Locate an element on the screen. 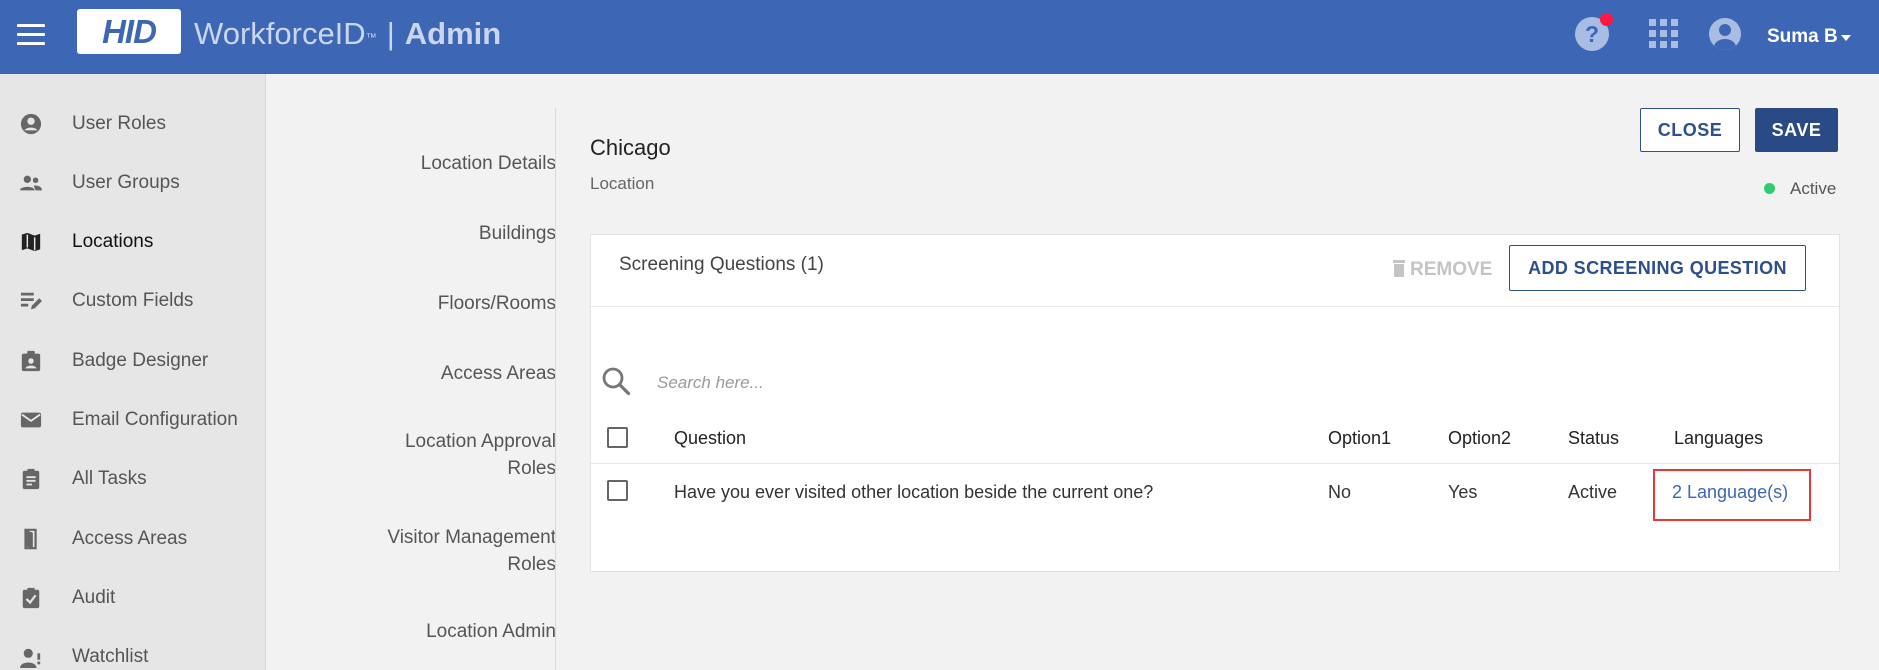 Image resolution: width=1879 pixels, height=670 pixels. top-bar: HID WorkforceID™ | Admin ? Suma B is located at coordinates (939, 37).